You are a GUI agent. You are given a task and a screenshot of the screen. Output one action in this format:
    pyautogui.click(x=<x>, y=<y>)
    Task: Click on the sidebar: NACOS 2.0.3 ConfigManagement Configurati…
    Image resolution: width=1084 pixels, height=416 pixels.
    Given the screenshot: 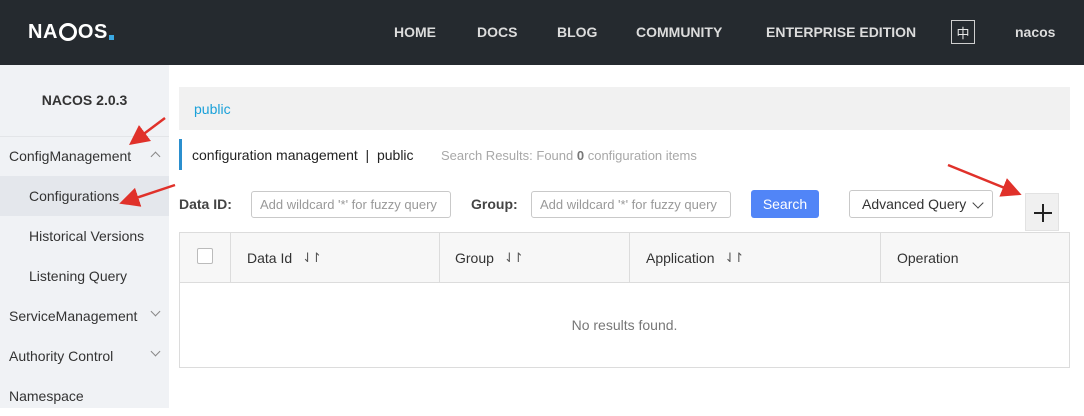 What is the action you would take?
    pyautogui.click(x=84, y=236)
    